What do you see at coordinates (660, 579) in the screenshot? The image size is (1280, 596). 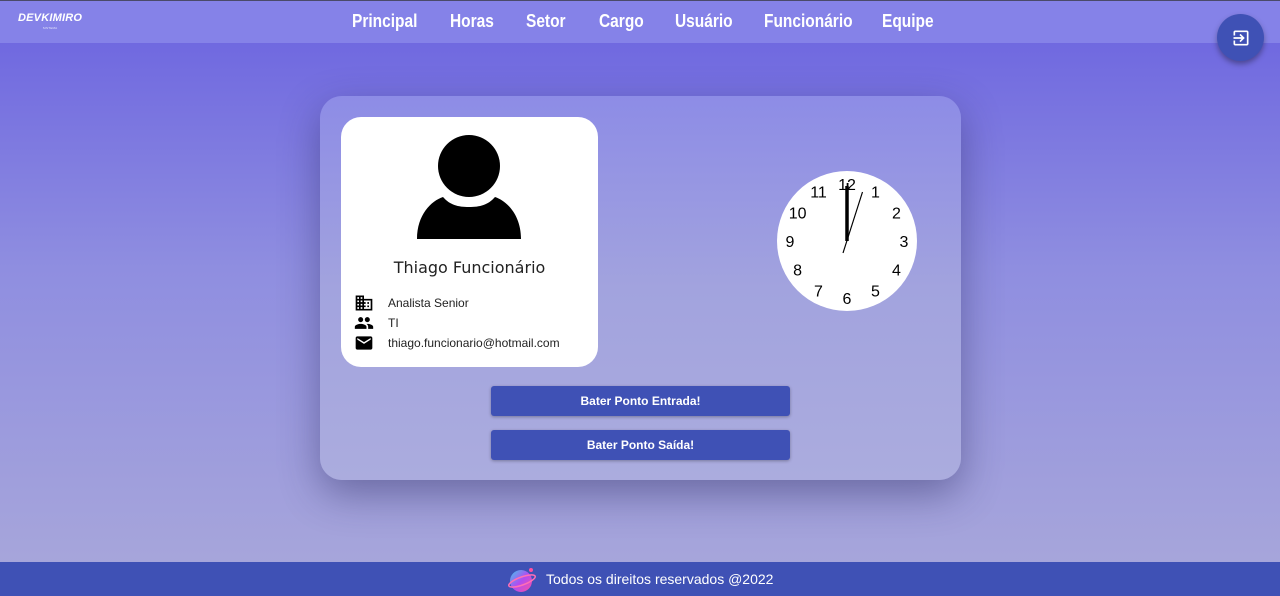 I see `footer-copyright: Todos os direitos reservados @2022` at bounding box center [660, 579].